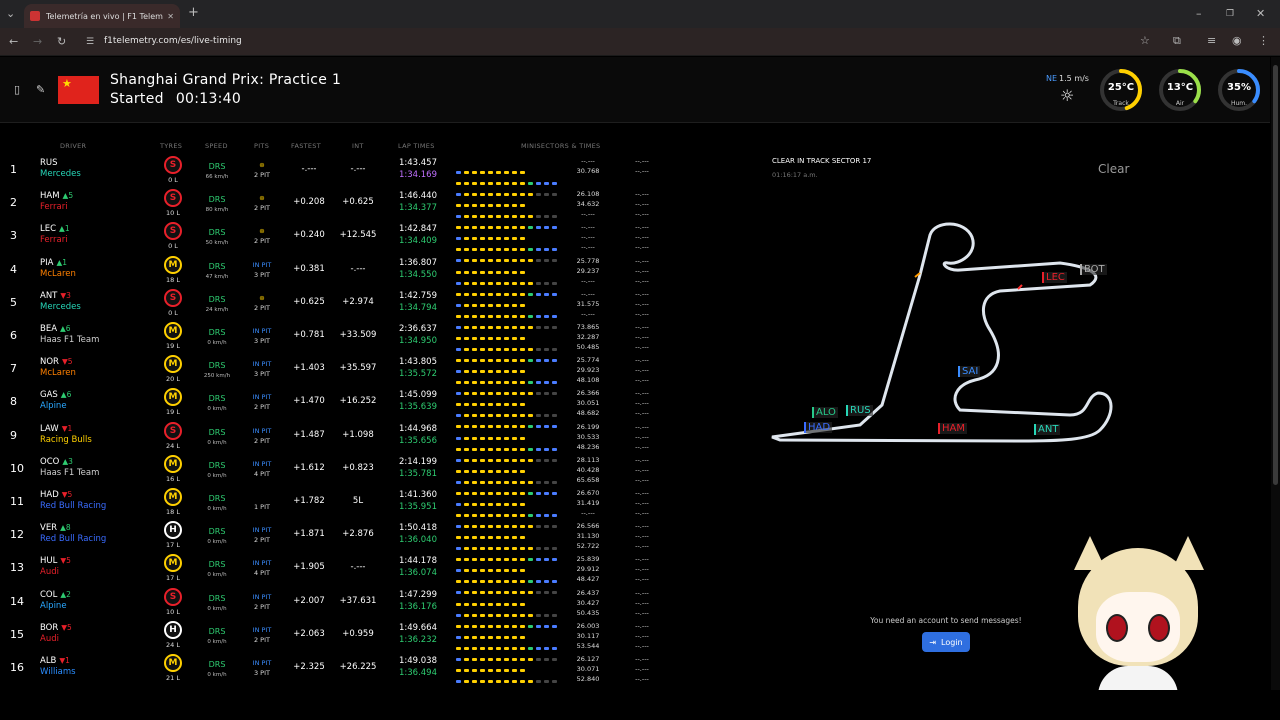 The height and width of the screenshot is (720, 1280). What do you see at coordinates (102, 16) in the screenshot?
I see `browser-tab: Telemetría en vivo | F1 Telemetry ✕` at bounding box center [102, 16].